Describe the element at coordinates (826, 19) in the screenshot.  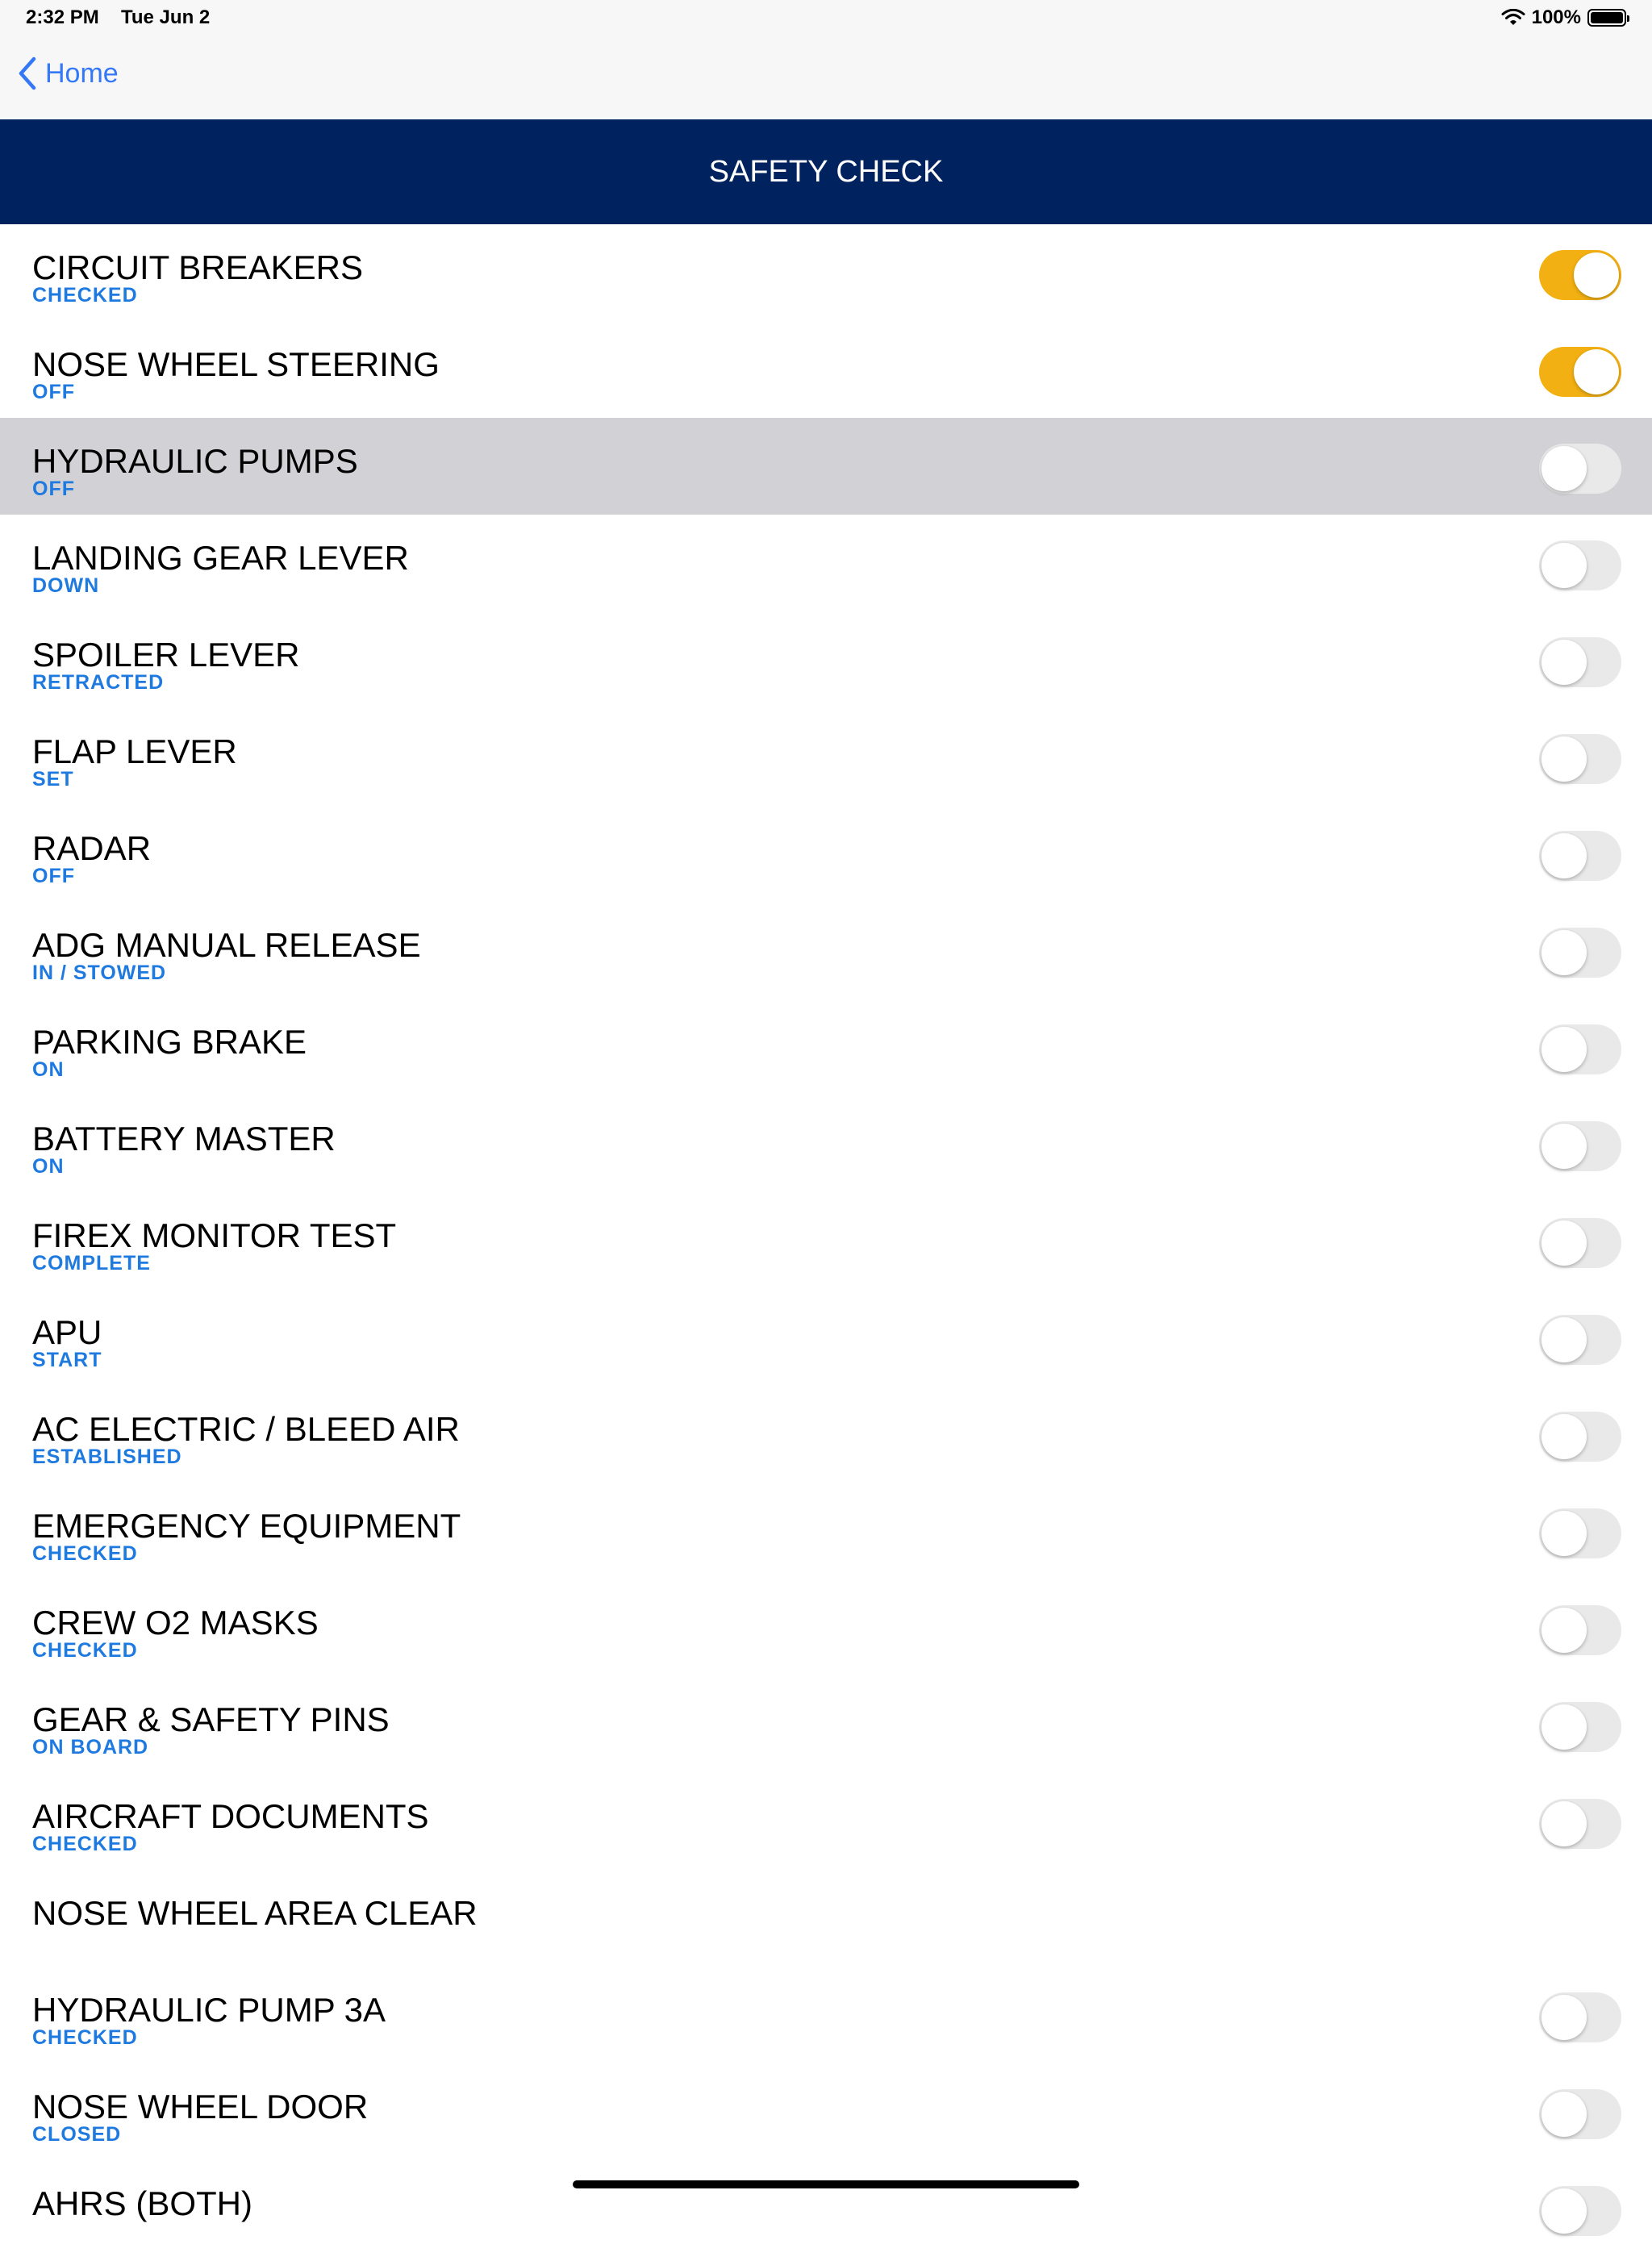
I see `status-bar: 2:32 PM Tue Jun 2 100%` at that location.